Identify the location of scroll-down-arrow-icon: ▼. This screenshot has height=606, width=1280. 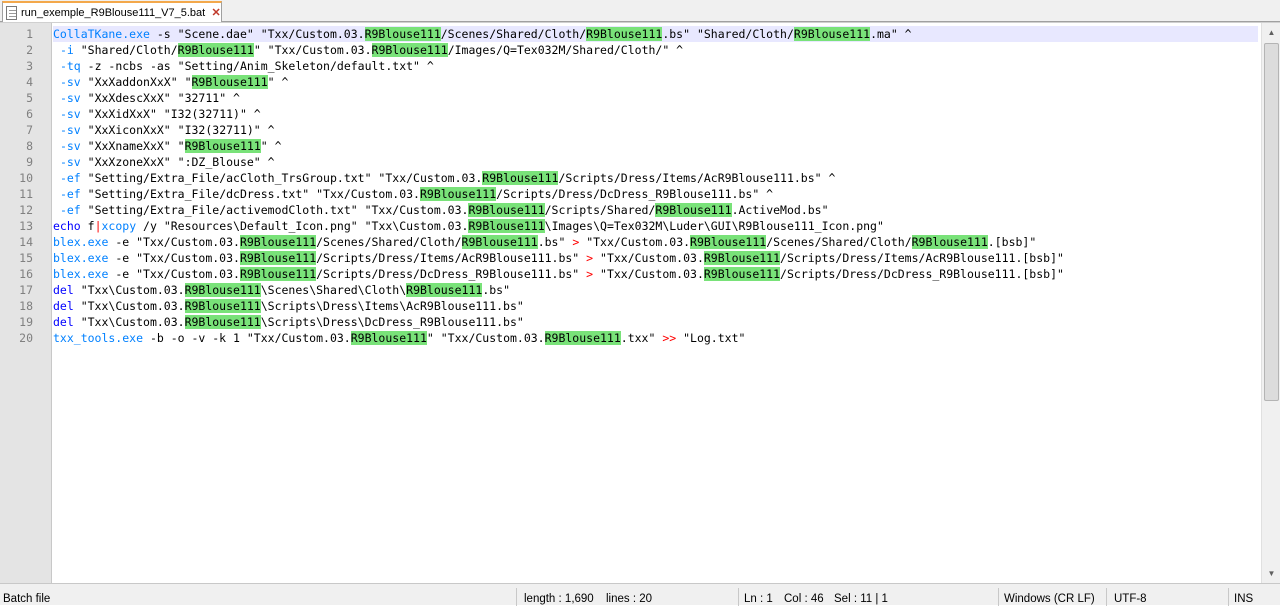
(1271, 573).